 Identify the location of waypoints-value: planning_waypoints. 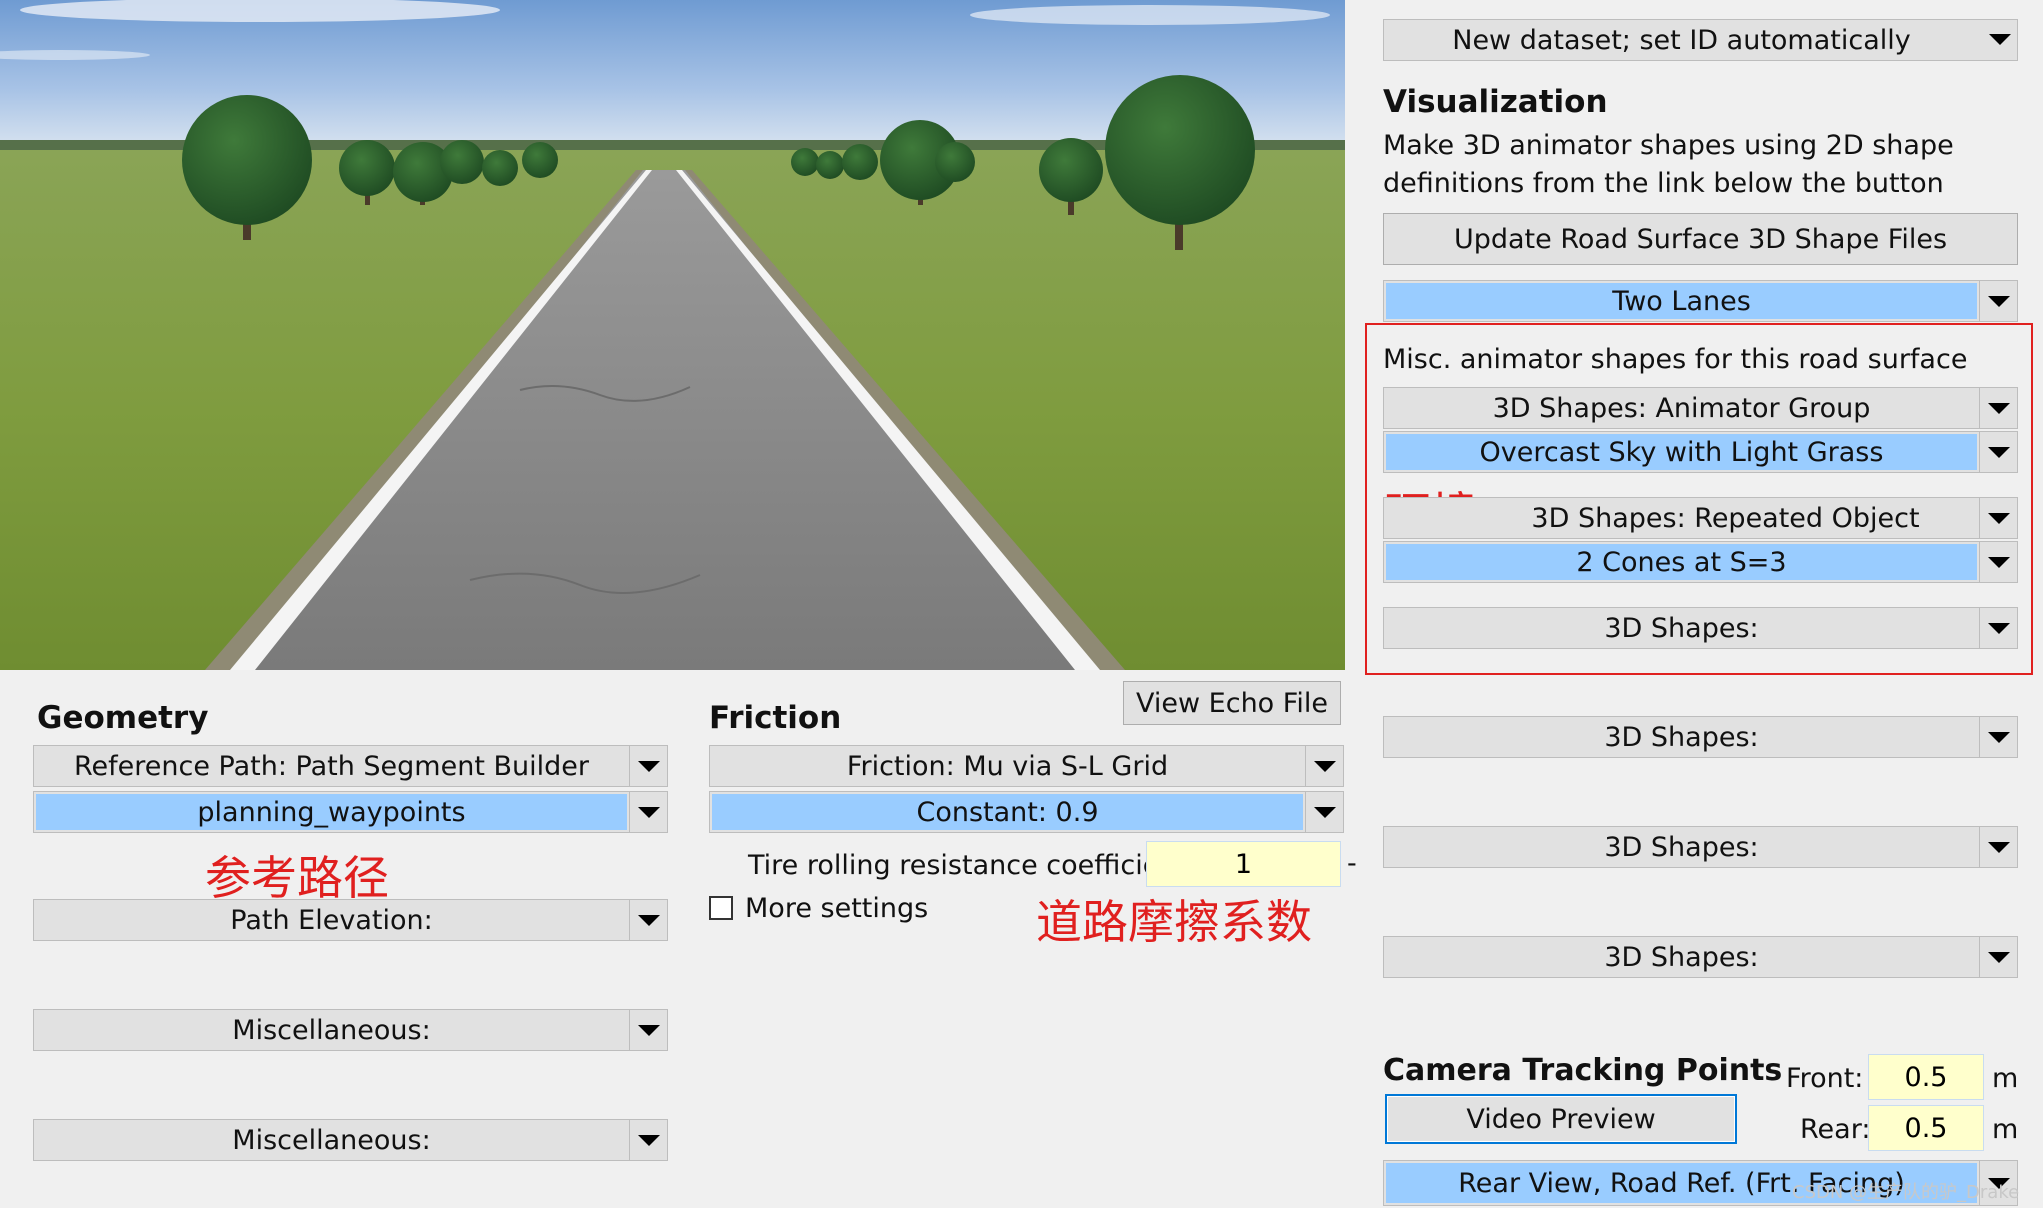
(331, 812).